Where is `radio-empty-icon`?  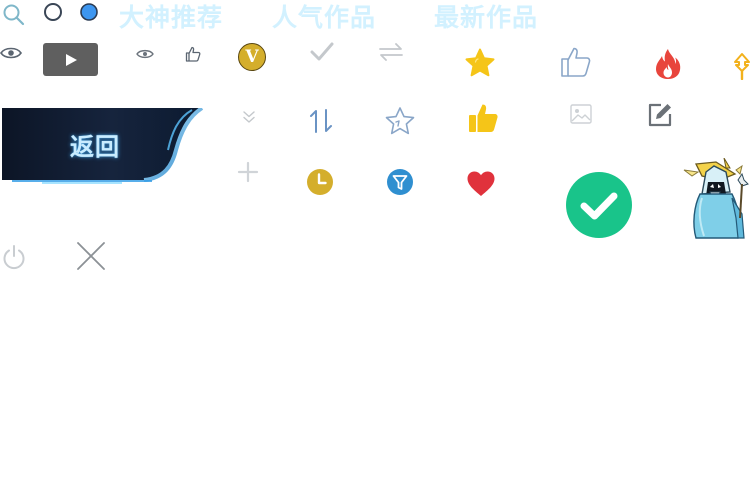
radio-empty-icon is located at coordinates (53, 12).